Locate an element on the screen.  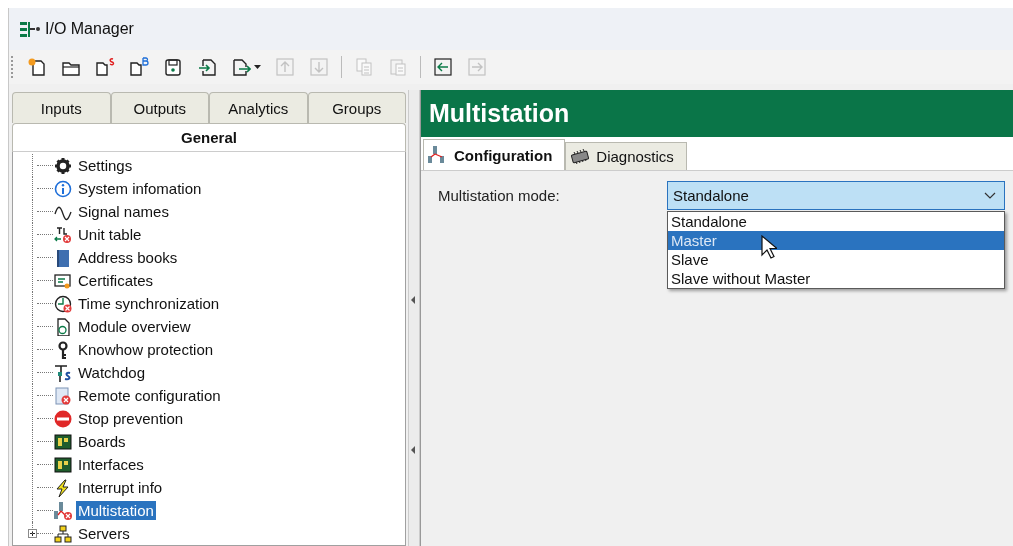
tab: Inputs is located at coordinates (61, 107).